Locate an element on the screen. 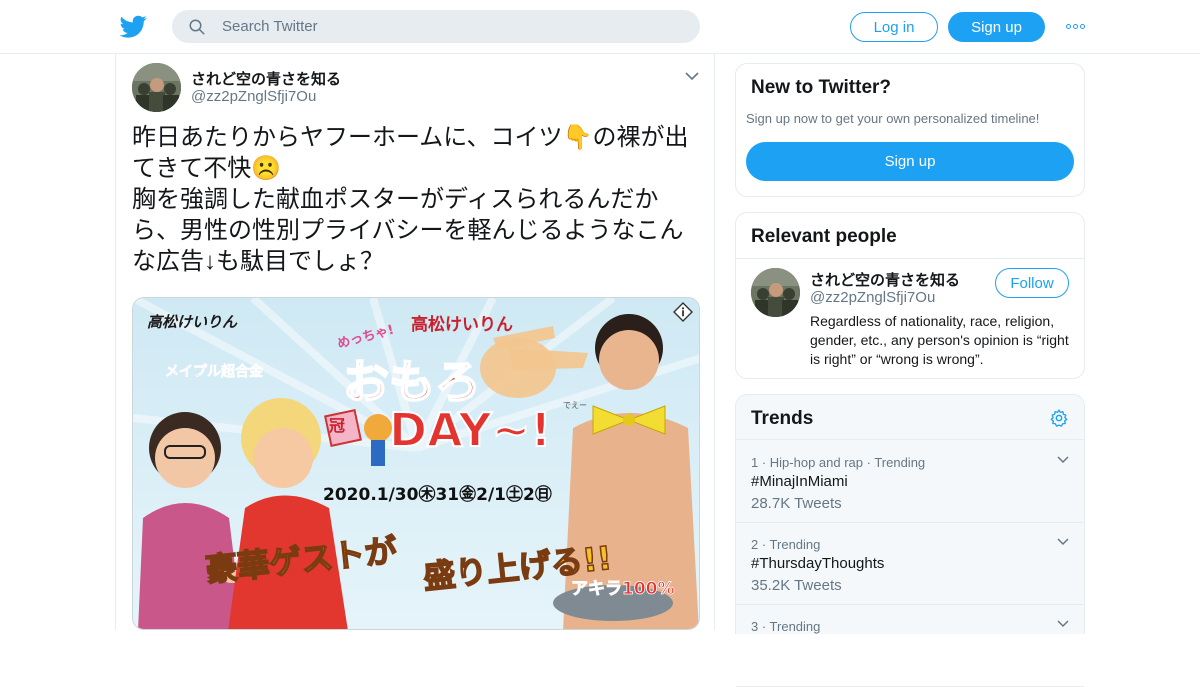 Image resolution: width=1200 pixels, height=687 pixels. search-input is located at coordinates (432, 26).